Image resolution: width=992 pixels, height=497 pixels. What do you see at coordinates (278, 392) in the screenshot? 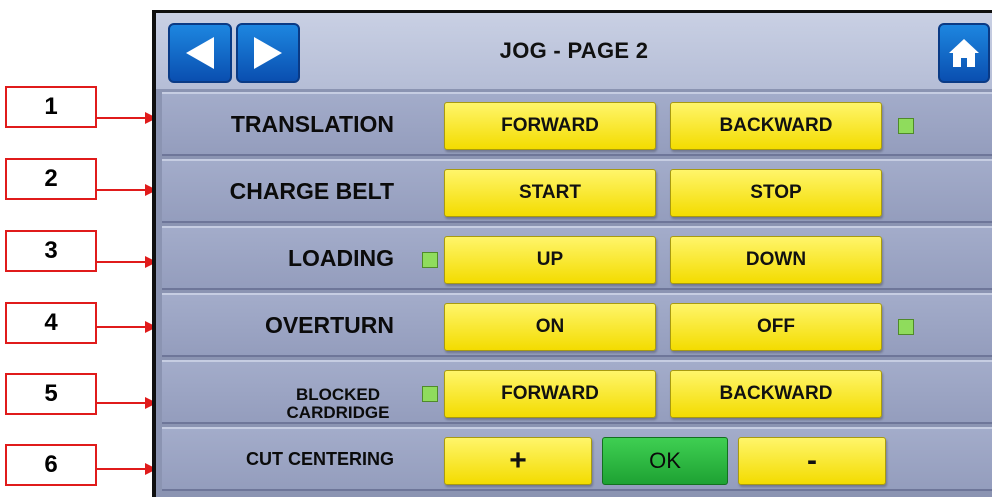
I see `row-label: BLOCKED CARDRIDGE` at bounding box center [278, 392].